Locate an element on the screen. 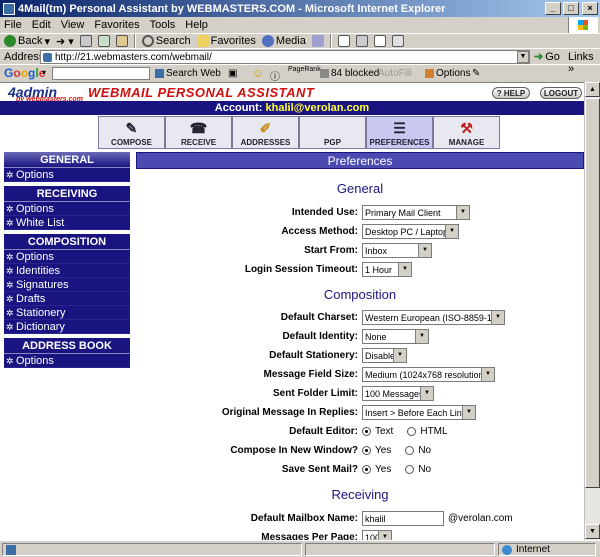 The height and width of the screenshot is (557, 600). favorites-button: Favorites is located at coordinates (226, 41).